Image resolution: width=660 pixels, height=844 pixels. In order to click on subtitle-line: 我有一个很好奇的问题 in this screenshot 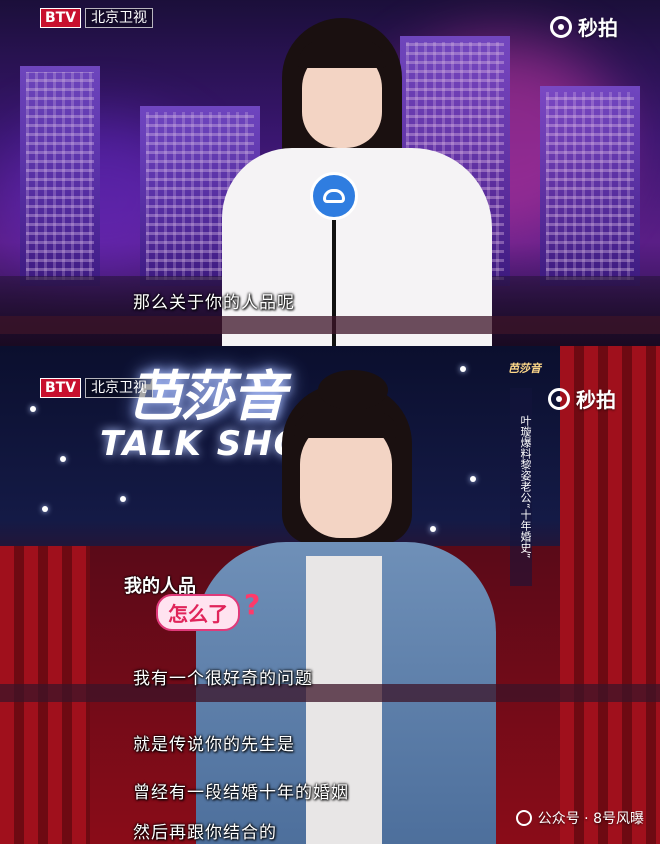, I will do `click(223, 679)`.